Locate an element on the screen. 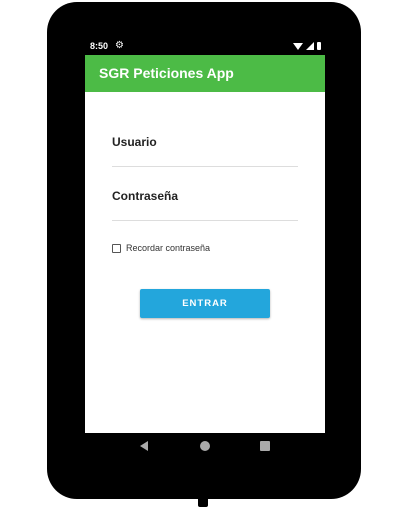  wifi-icon is located at coordinates (298, 46).